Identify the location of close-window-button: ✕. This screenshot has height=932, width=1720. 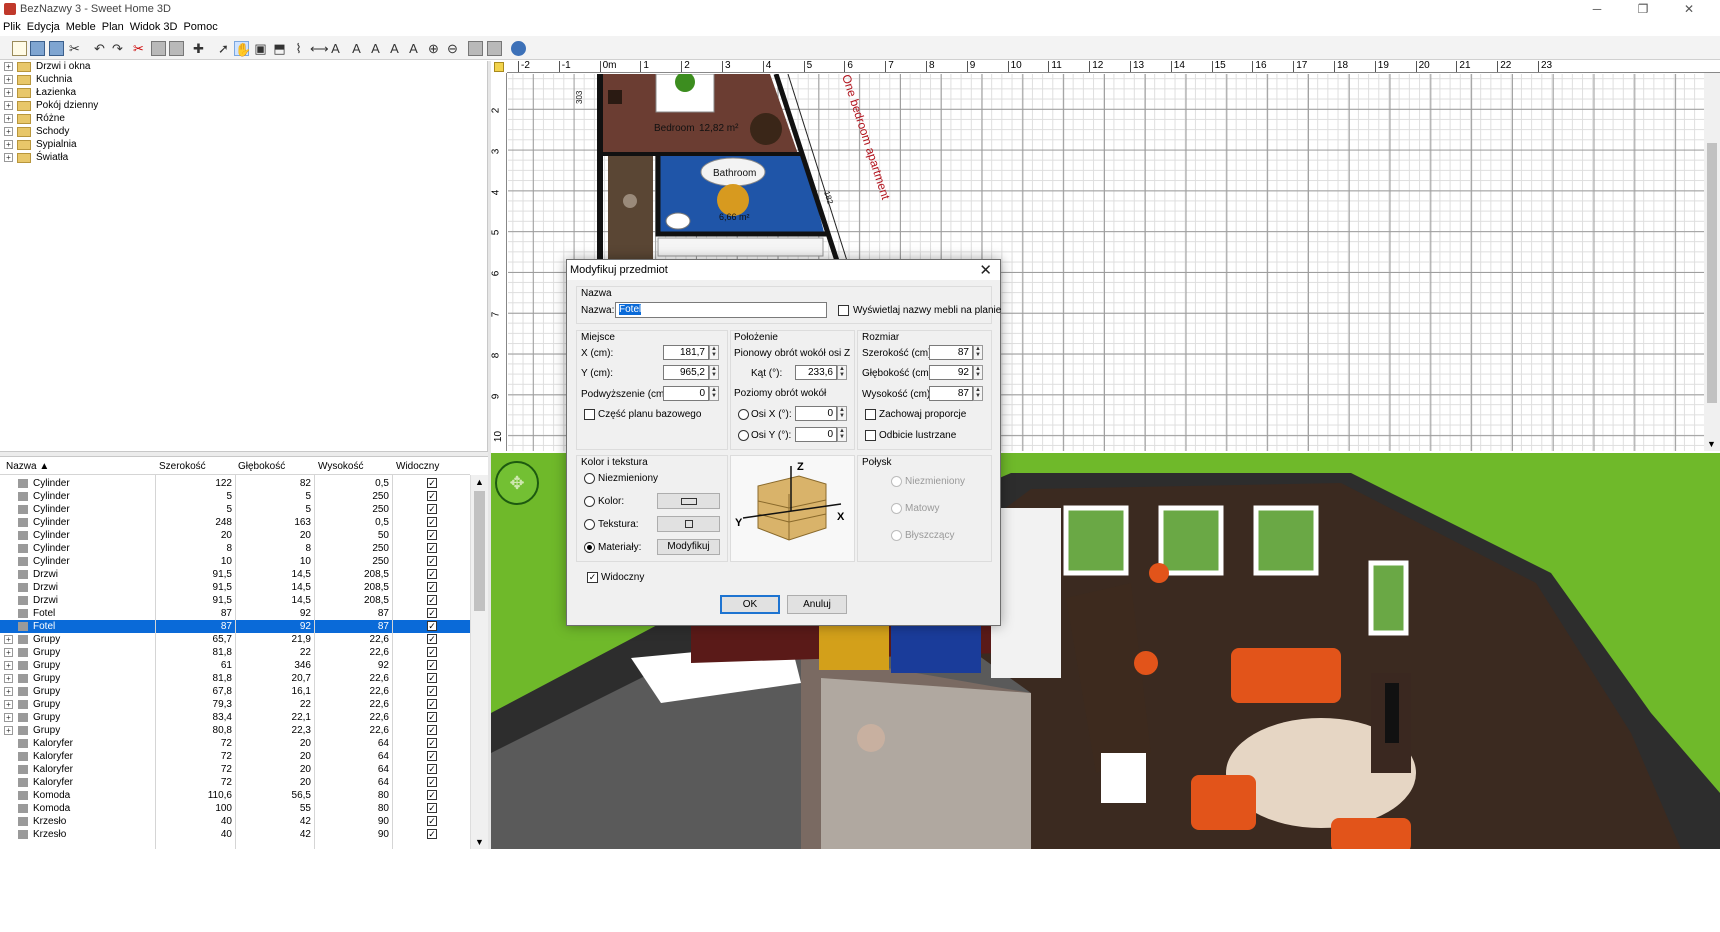
(1689, 9).